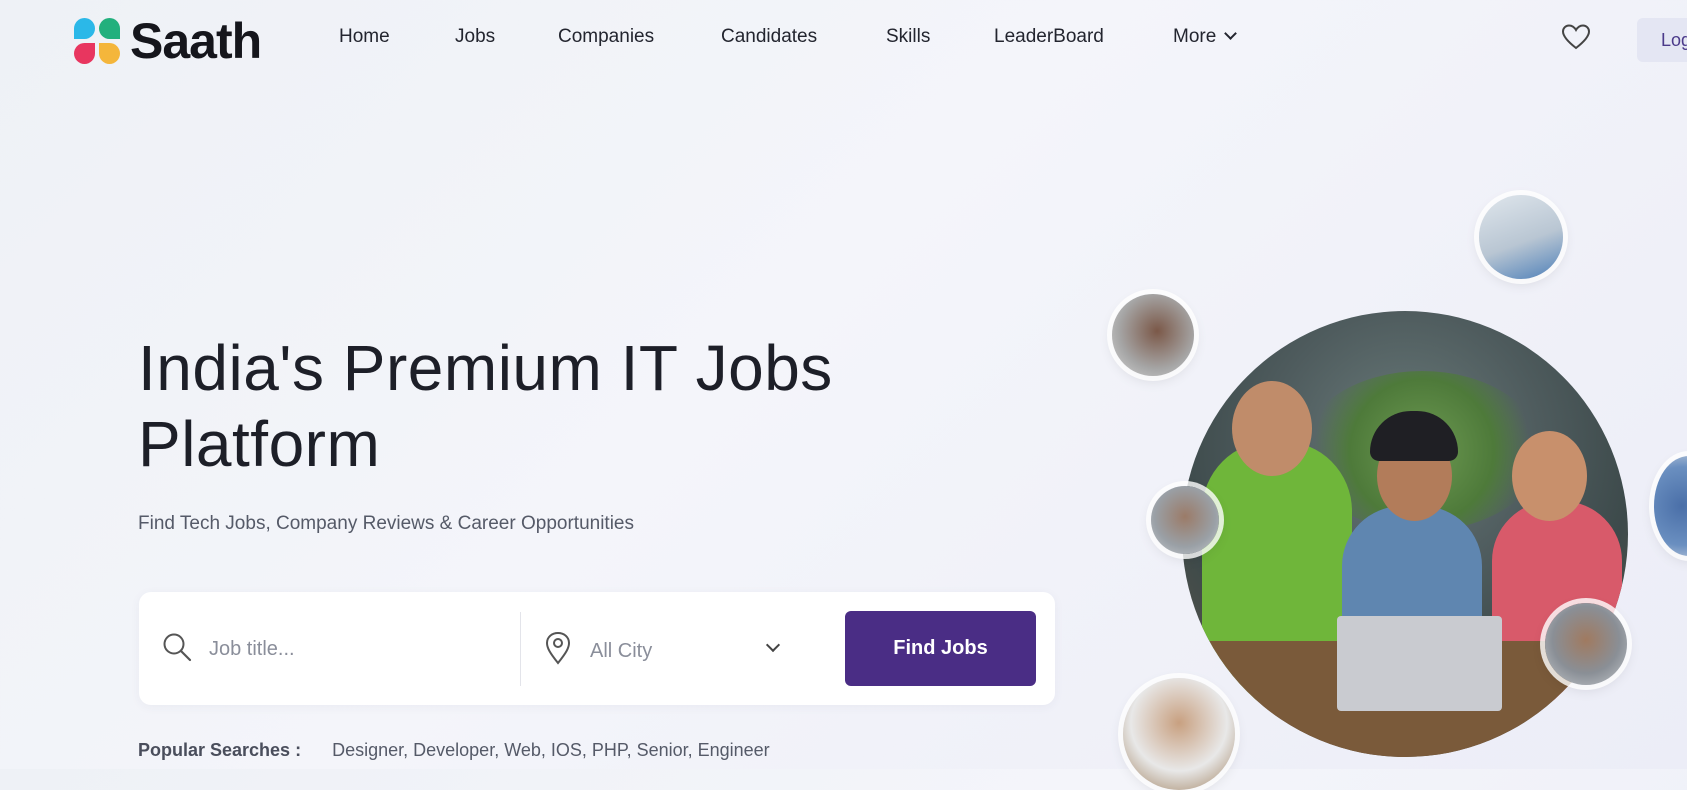 This screenshot has width=1687, height=790. Describe the element at coordinates (485, 406) in the screenshot. I see `hero-title: India's Premium IT Jobs Platform` at that location.